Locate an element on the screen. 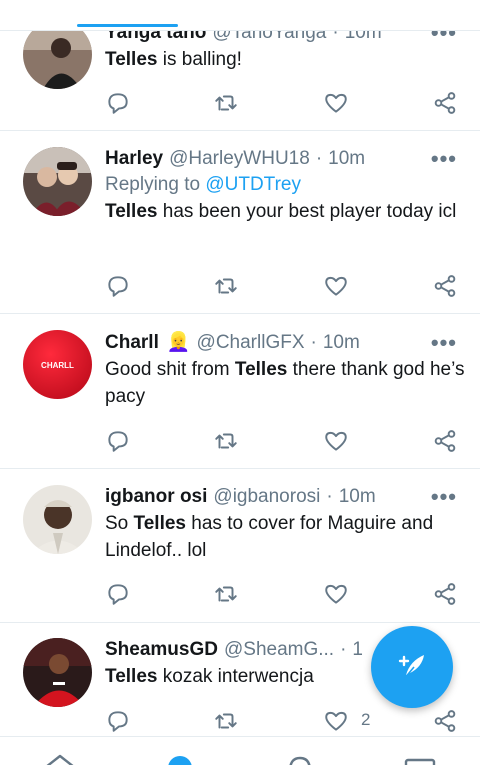  author-handle: @CharllGFX is located at coordinates (251, 343).